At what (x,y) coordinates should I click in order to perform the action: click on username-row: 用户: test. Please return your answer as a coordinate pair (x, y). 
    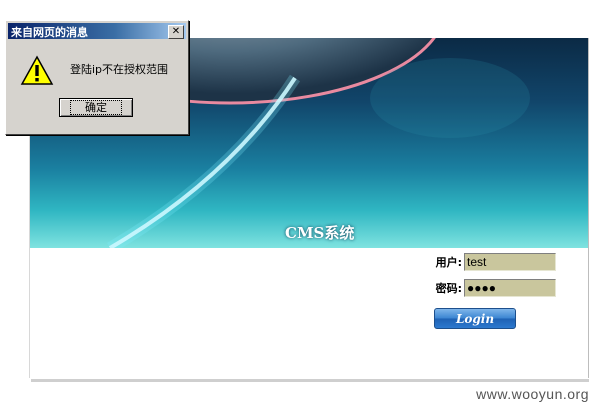
    Looking at the image, I should click on (478, 262).